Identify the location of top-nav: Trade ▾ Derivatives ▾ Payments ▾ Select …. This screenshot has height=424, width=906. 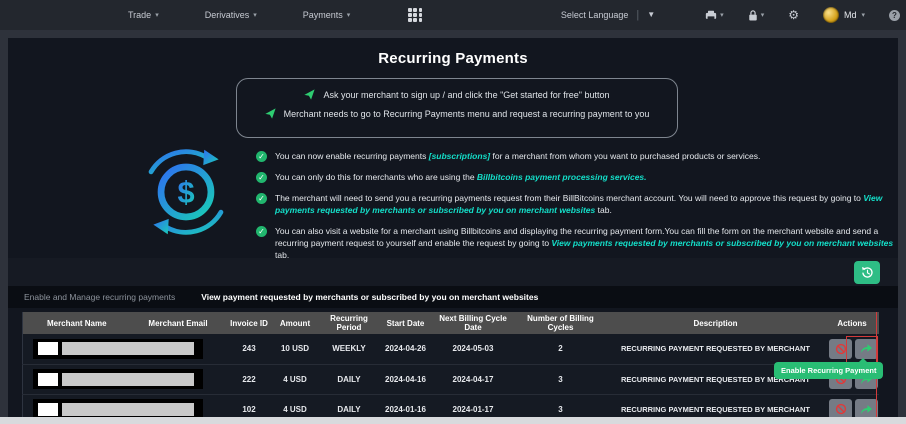
(453, 15).